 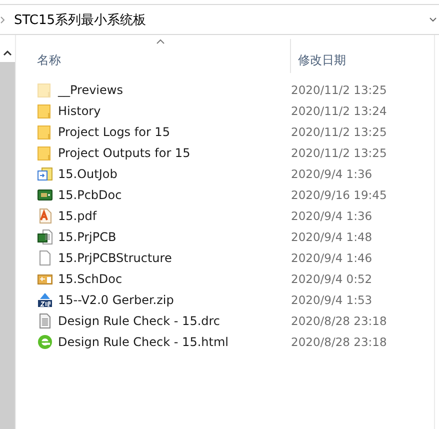 I want to click on dropdown-icon, so click(x=433, y=19).